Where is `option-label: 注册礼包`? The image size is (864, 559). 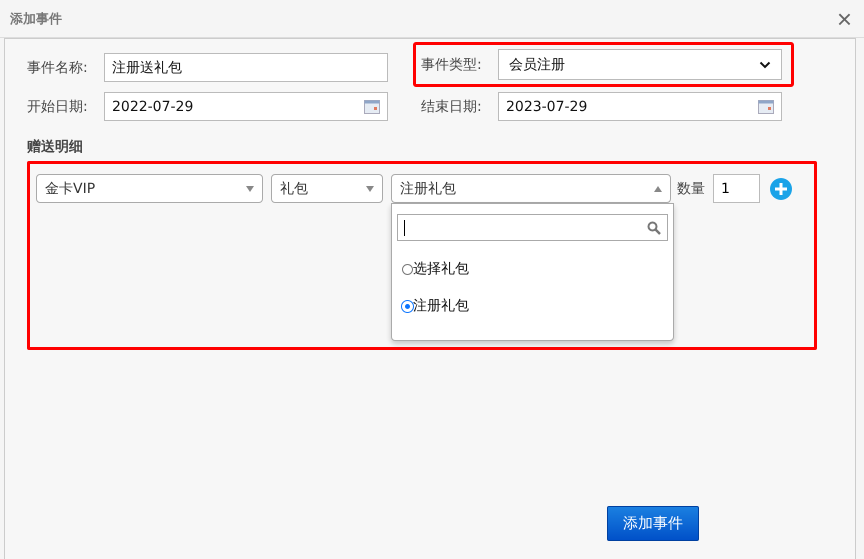
option-label: 注册礼包 is located at coordinates (441, 306).